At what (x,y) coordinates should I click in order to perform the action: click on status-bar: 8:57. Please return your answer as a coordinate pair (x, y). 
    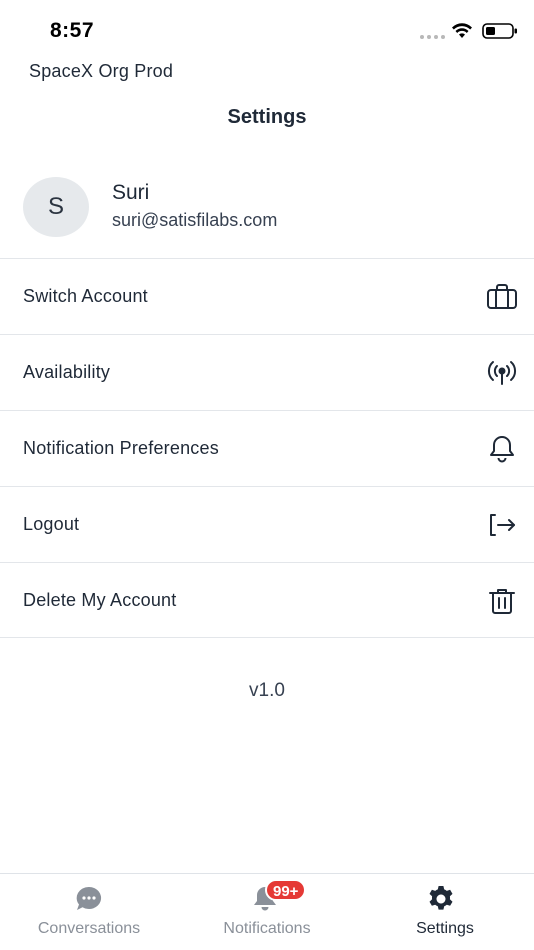
    Looking at the image, I should click on (267, 30).